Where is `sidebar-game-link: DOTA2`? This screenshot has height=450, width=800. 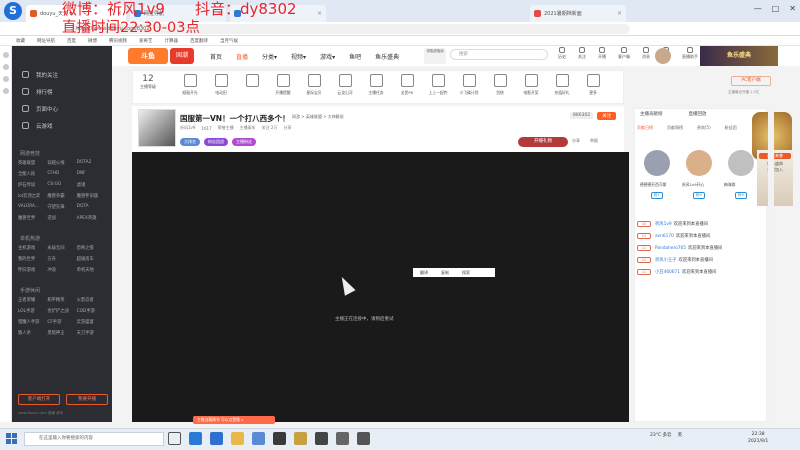 sidebar-game-link: DOTA2 is located at coordinates (91, 163).